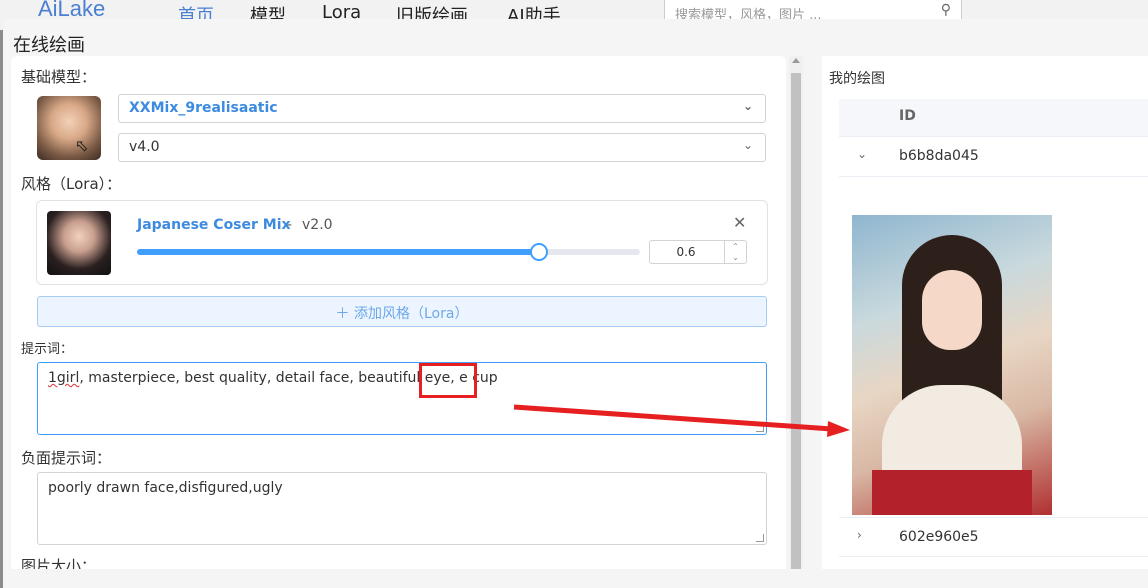 The height and width of the screenshot is (588, 1148). Describe the element at coordinates (796, 321) in the screenshot. I see `scrollbar-thumb` at that location.